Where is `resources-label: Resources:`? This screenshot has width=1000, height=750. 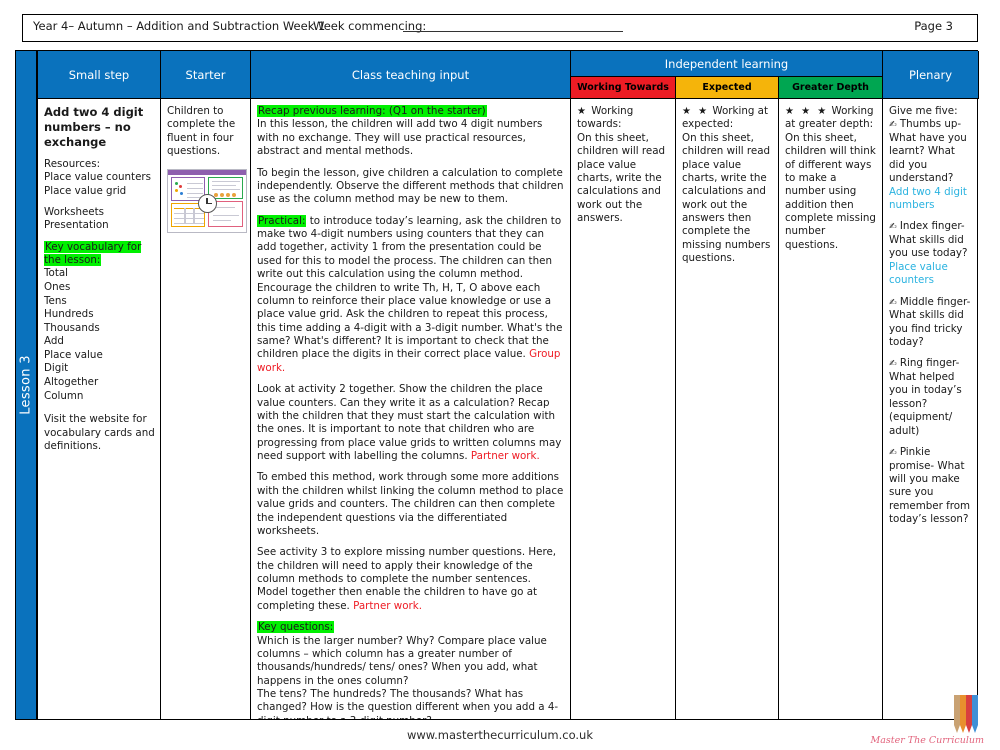 resources-label: Resources: is located at coordinates (72, 163).